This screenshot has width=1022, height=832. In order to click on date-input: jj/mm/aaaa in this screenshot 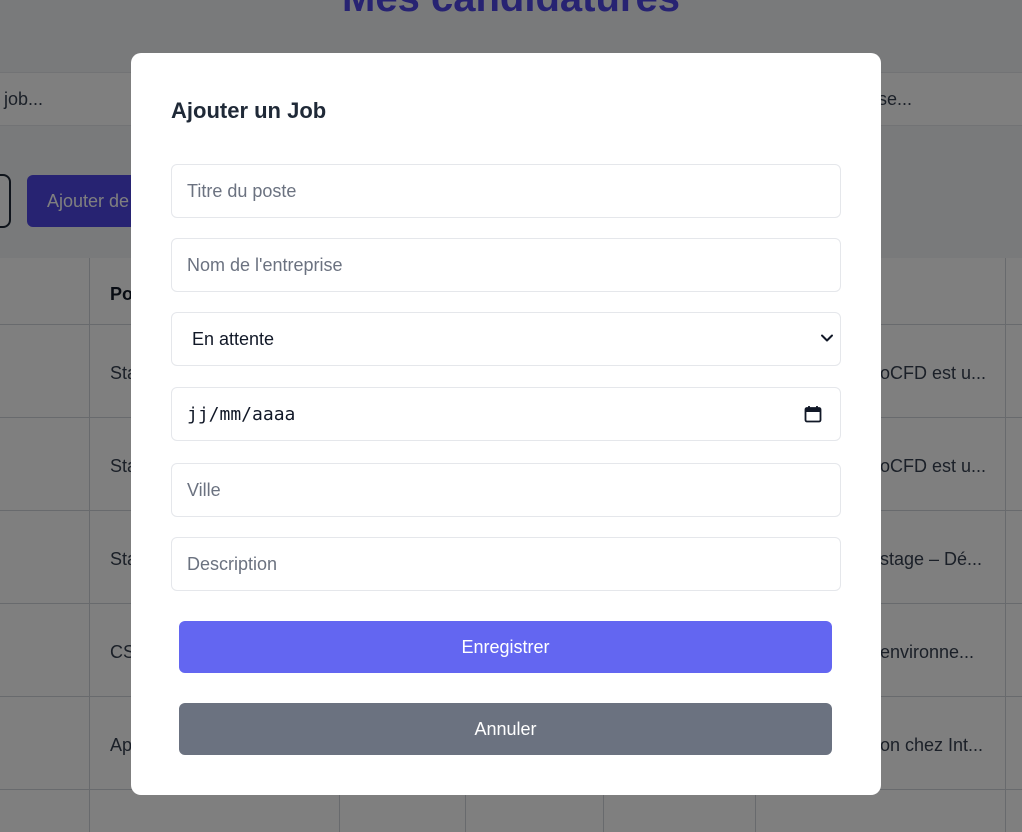, I will do `click(506, 414)`.